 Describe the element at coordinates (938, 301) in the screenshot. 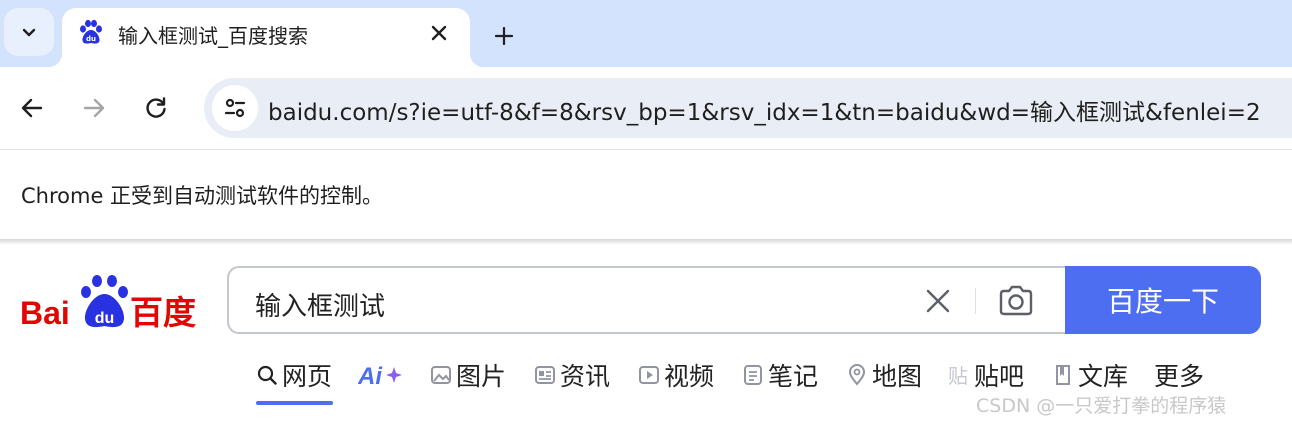

I see `clear-icon` at that location.